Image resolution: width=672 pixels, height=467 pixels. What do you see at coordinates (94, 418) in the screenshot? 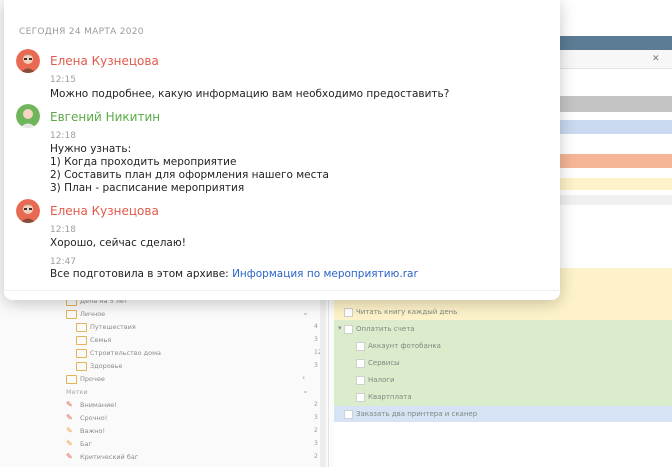
I see `tag-label: Срочно!` at bounding box center [94, 418].